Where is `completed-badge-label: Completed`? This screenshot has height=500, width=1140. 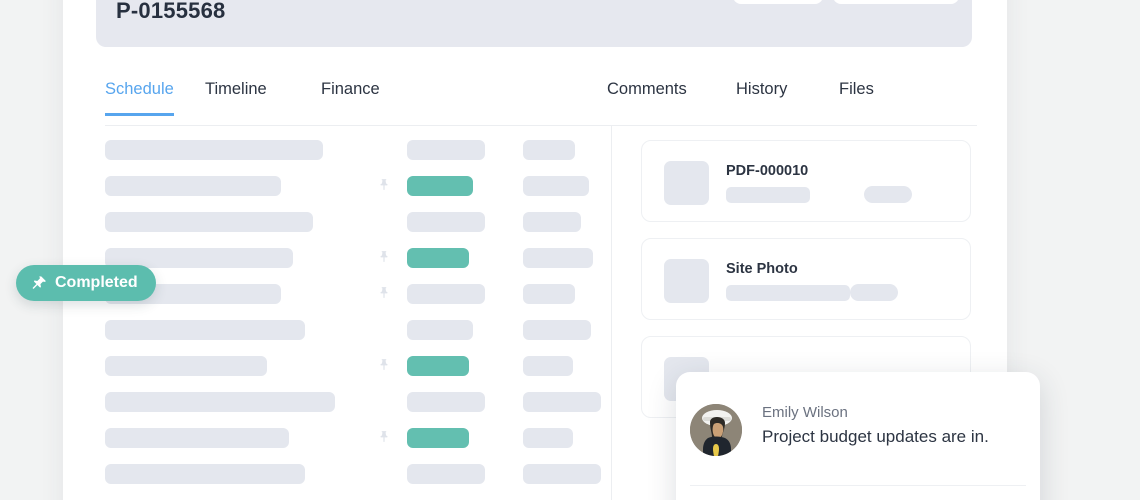 completed-badge-label: Completed is located at coordinates (96, 282).